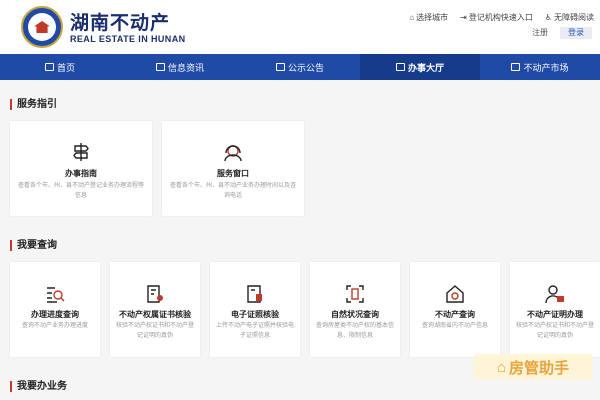  Describe the element at coordinates (155, 294) in the screenshot. I see `certificate-verify-icon` at that location.